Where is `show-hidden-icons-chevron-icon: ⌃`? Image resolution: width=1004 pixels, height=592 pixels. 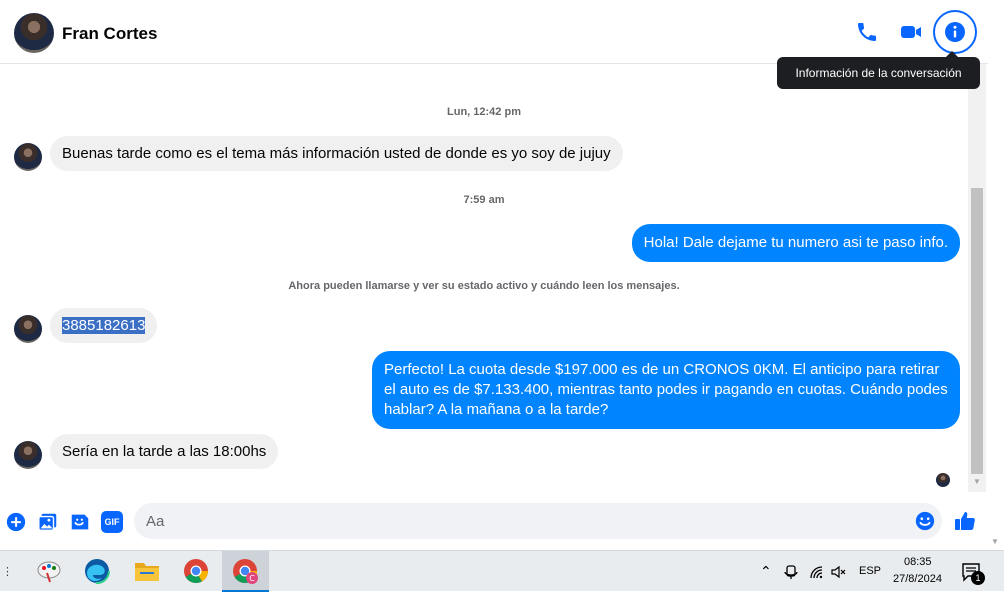
show-hidden-icons-chevron-icon: ⌃ is located at coordinates (766, 571).